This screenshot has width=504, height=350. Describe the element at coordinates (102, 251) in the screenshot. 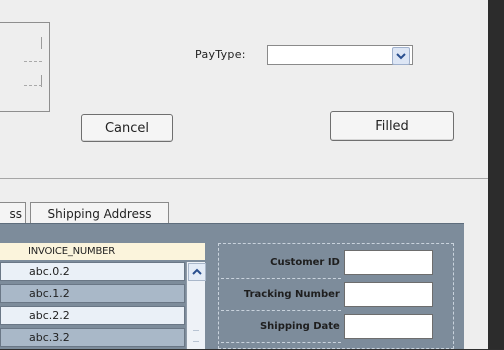

I see `invoice-number-column-header: INVOICE_NUMBER` at that location.